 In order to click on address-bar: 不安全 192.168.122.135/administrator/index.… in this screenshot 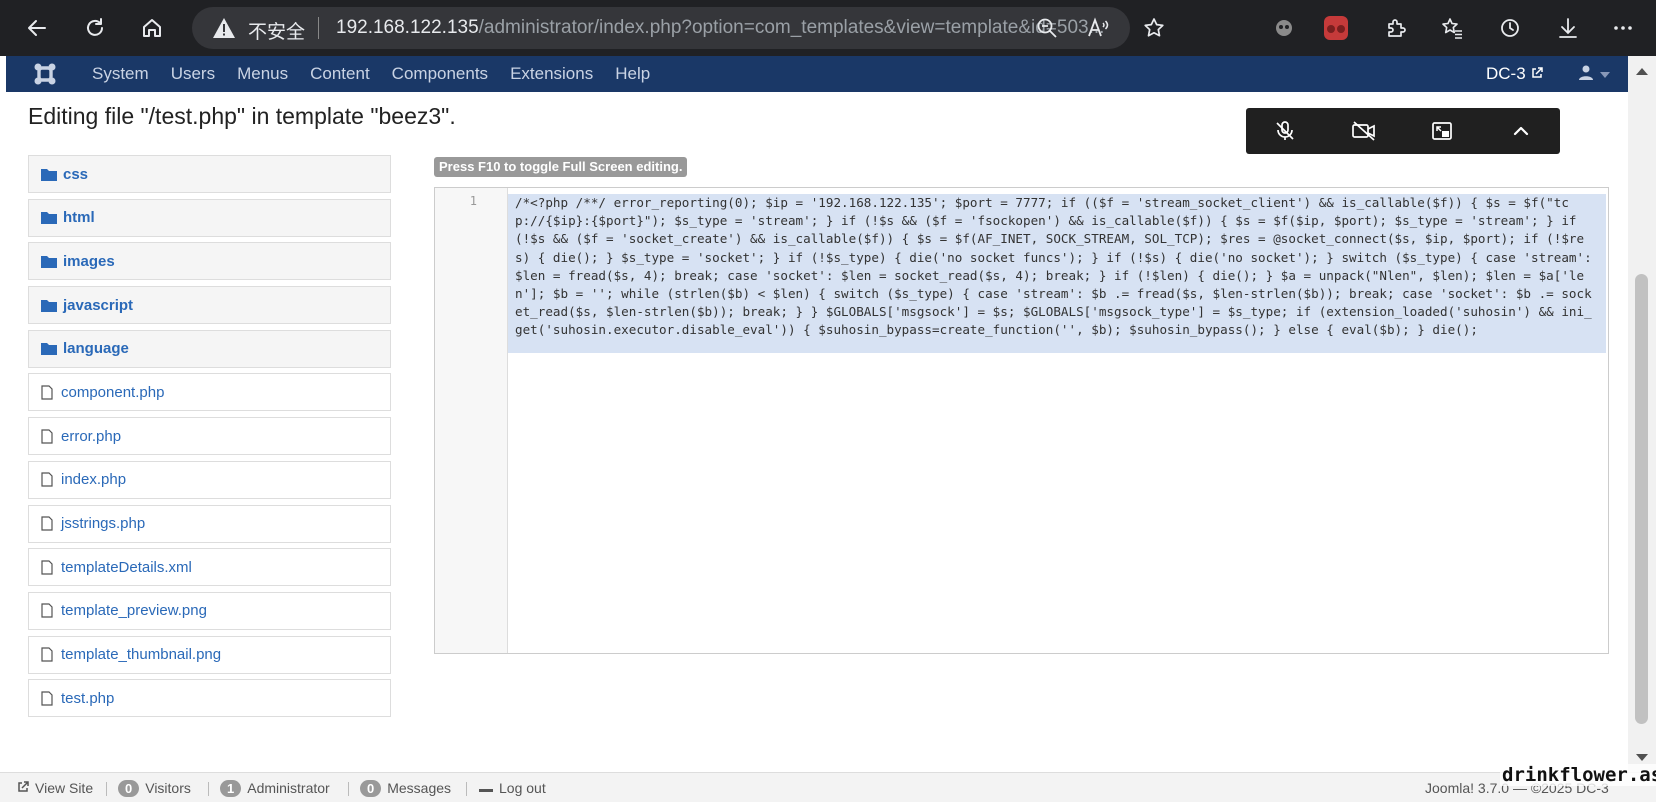, I will do `click(661, 28)`.